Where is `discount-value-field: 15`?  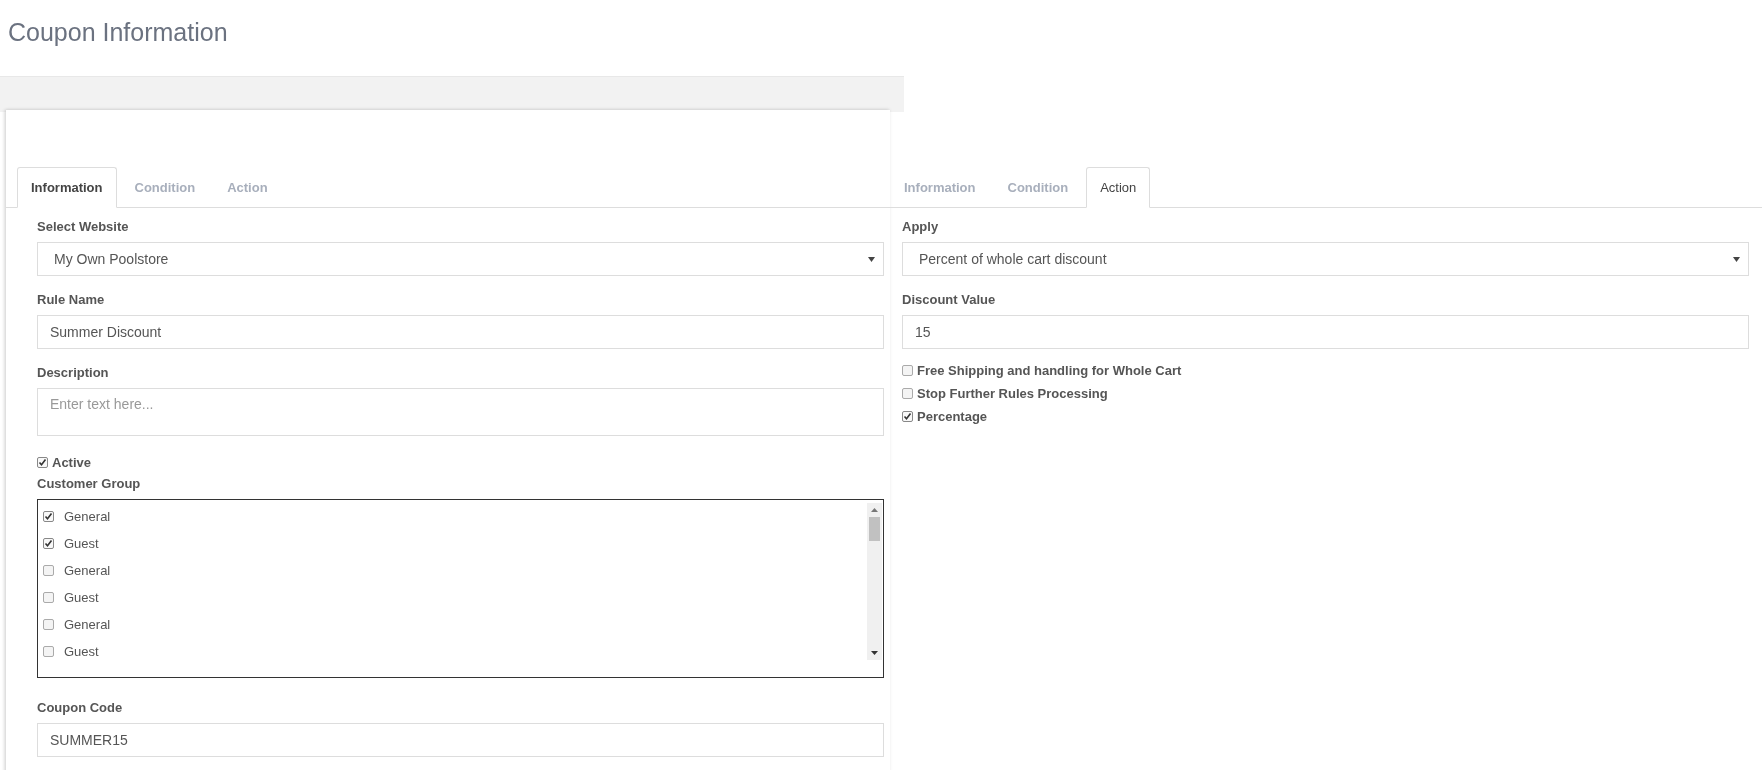 discount-value-field: 15 is located at coordinates (1325, 332).